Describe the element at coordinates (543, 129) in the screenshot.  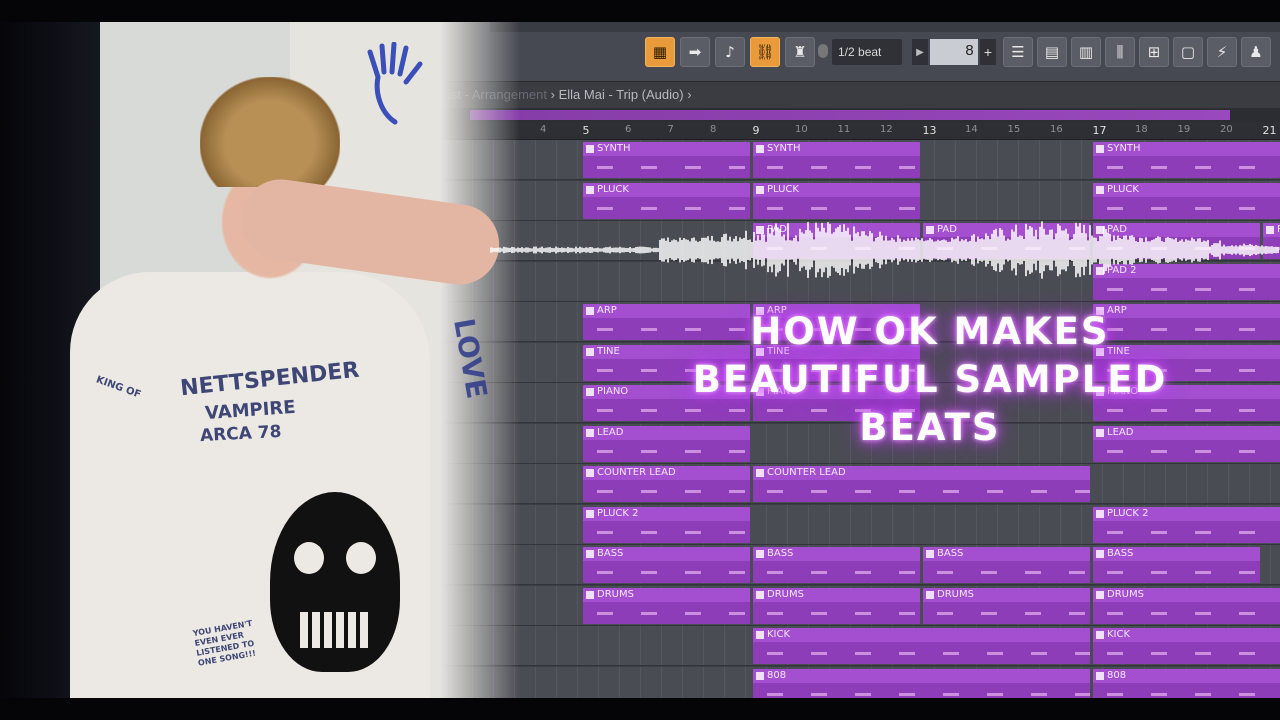
I see `ruler-bar-label: 4` at that location.